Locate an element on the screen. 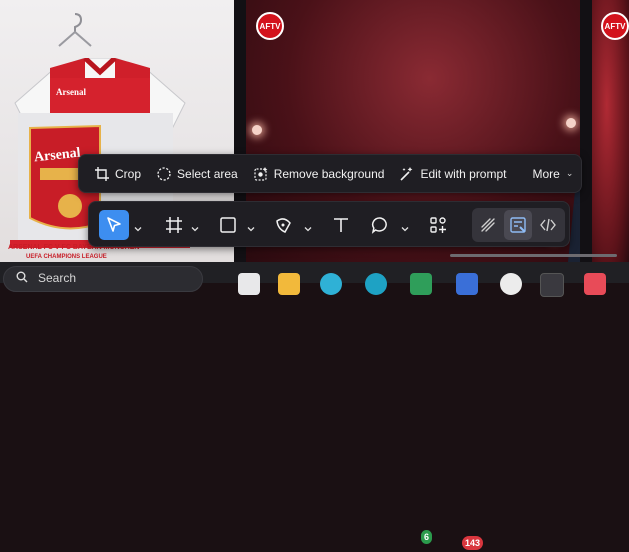  stadium-light is located at coordinates (257, 130).